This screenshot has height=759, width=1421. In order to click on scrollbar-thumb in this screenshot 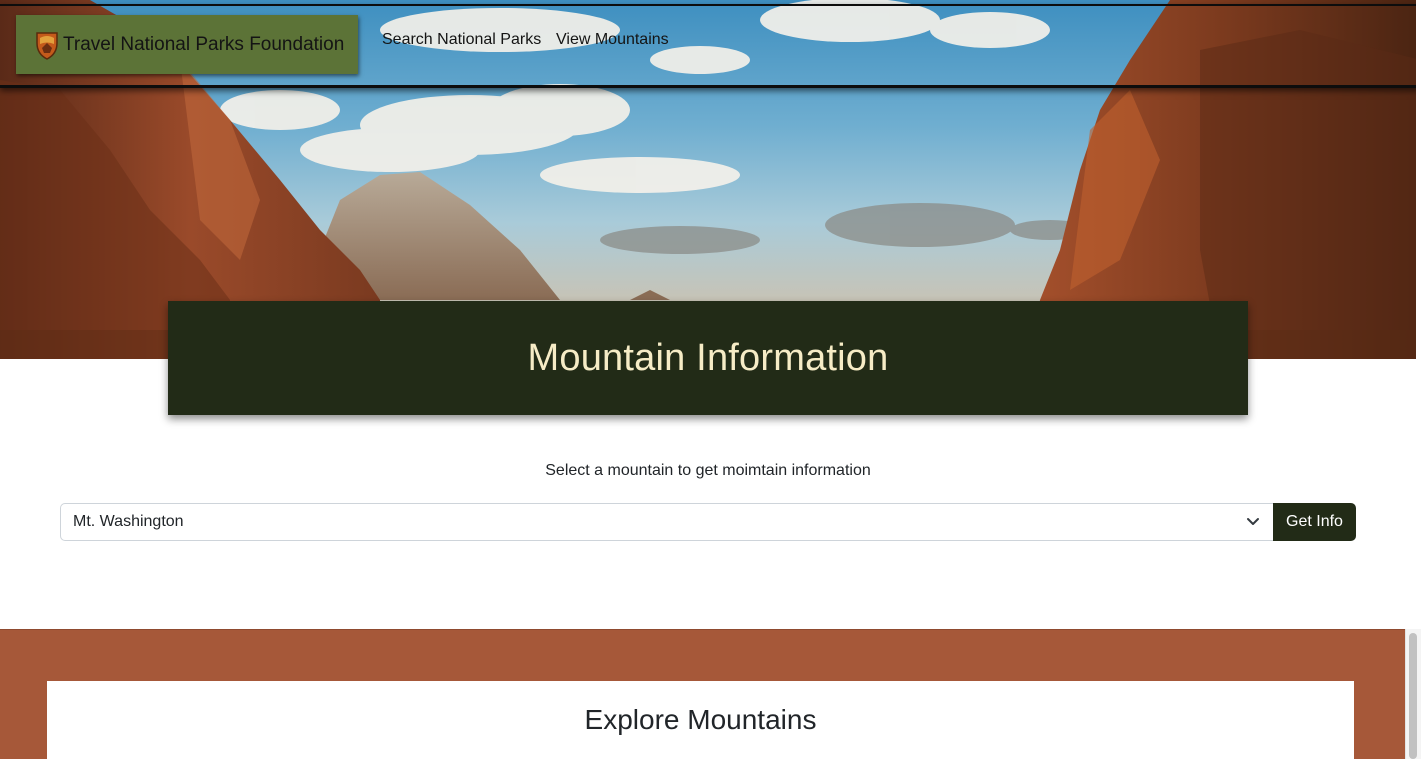, I will do `click(1413, 696)`.